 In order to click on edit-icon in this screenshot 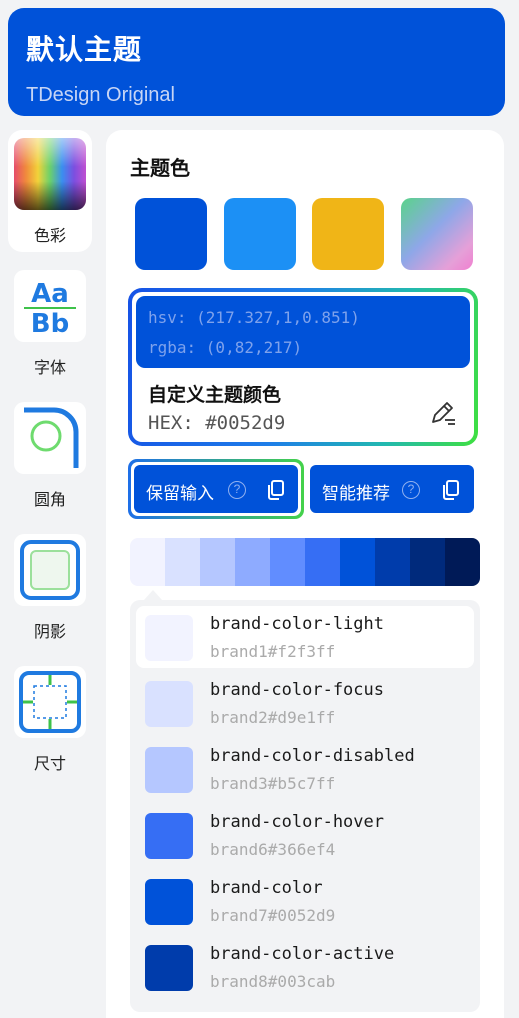, I will do `click(443, 413)`.